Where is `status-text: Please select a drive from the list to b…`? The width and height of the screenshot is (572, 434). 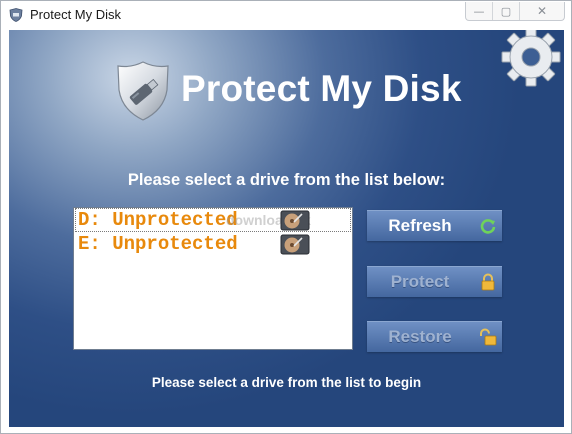
status-text: Please select a drive from the list to b… is located at coordinates (286, 382).